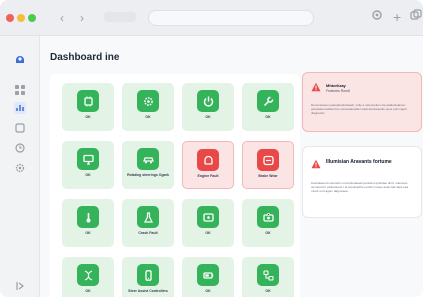  What do you see at coordinates (62, 18) in the screenshot?
I see `back-icon: ‹` at bounding box center [62, 18].